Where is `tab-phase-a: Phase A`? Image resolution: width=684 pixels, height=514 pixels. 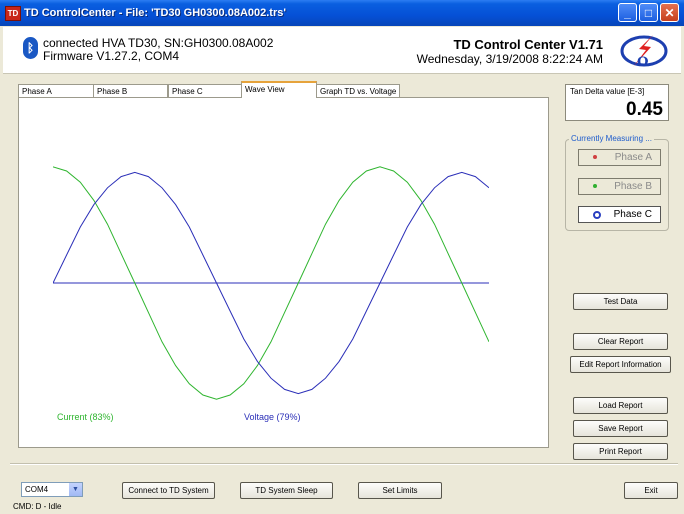 tab-phase-a: Phase A is located at coordinates (56, 91).